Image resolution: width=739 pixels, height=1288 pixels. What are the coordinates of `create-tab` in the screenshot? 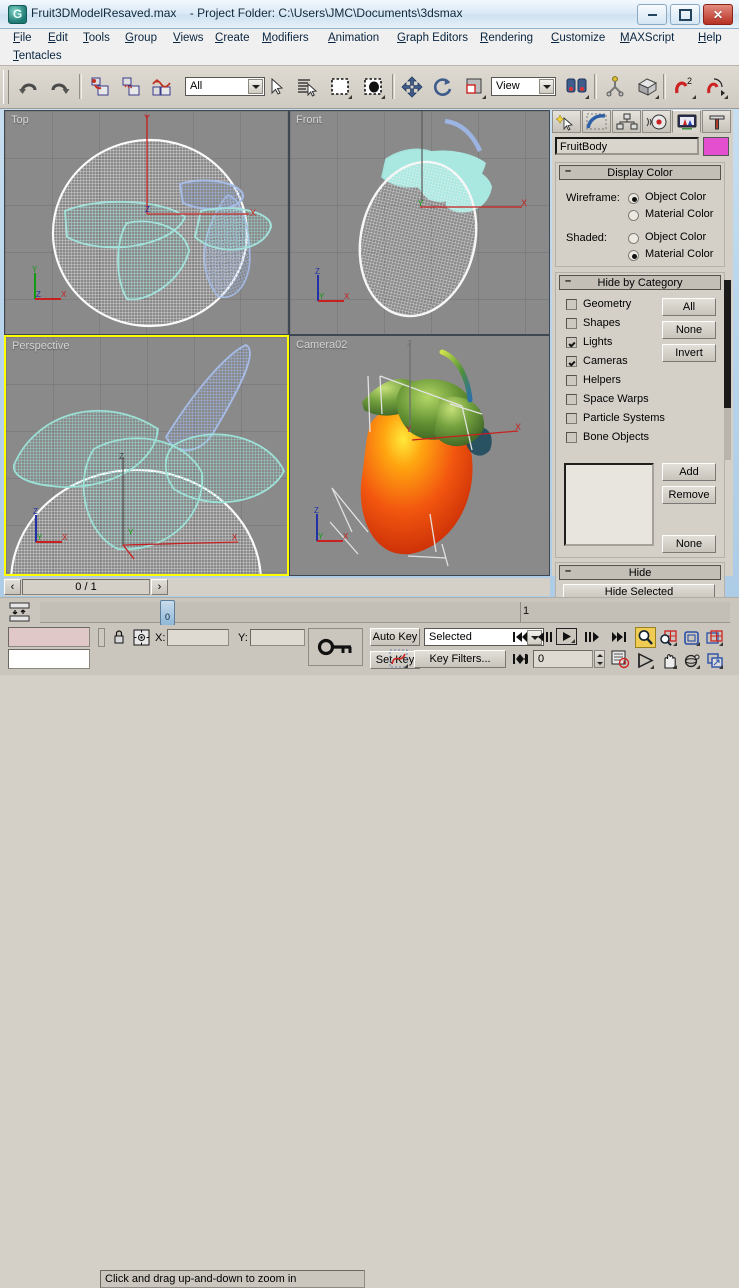 It's located at (566, 121).